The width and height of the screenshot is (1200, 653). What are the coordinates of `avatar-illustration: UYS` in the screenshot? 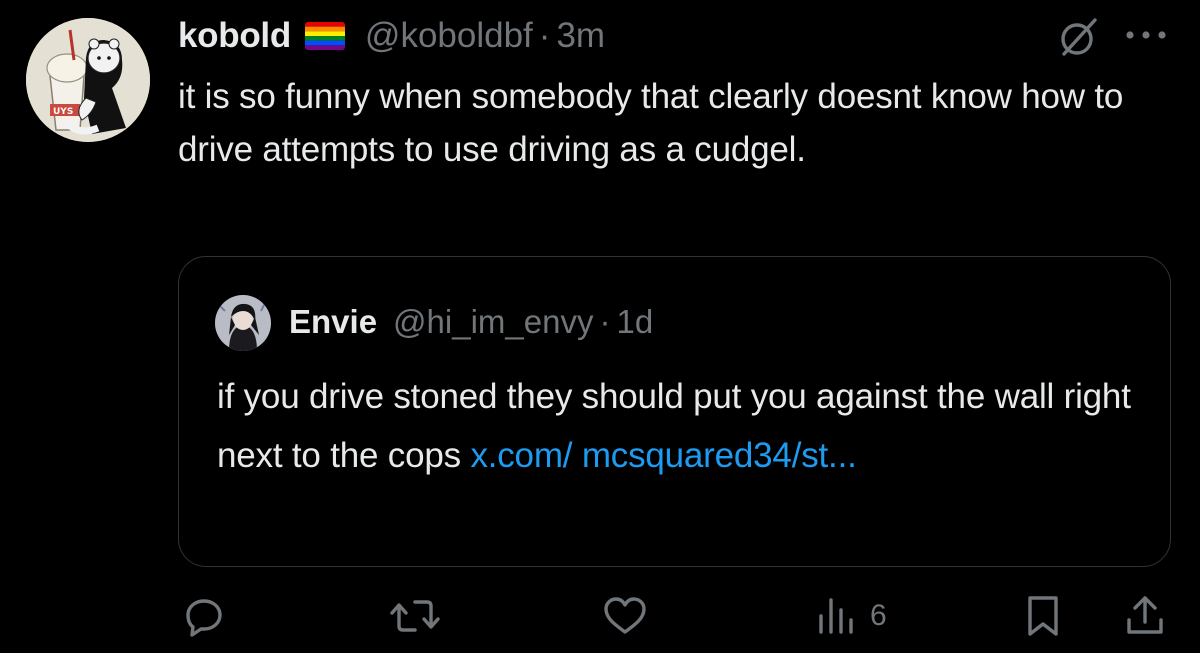 It's located at (88, 80).